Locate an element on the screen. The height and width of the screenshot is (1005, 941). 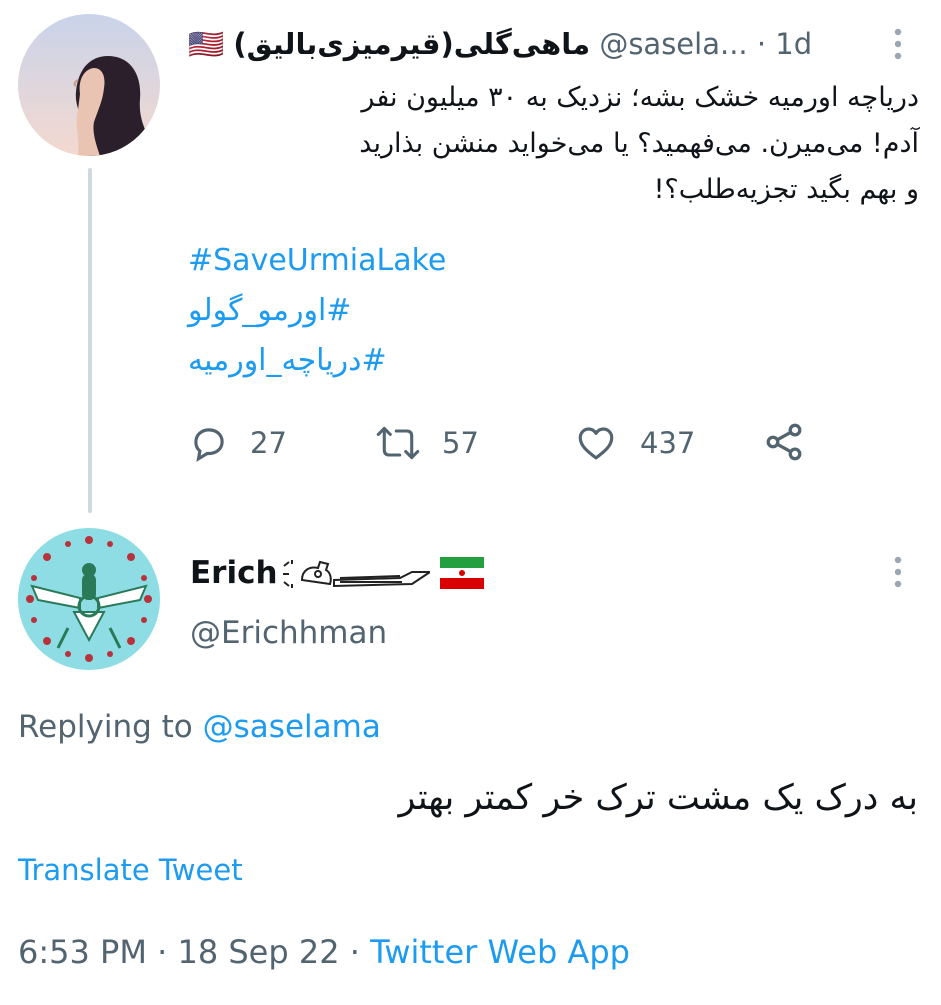
retweet-icon is located at coordinates (398, 443).